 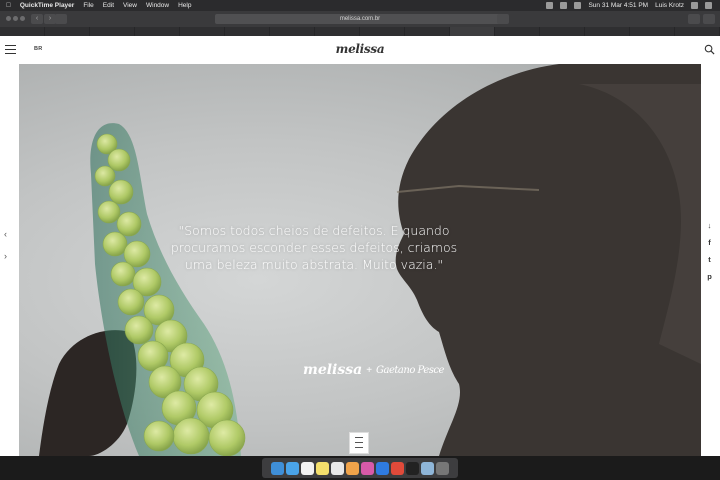 What do you see at coordinates (578, 5) in the screenshot?
I see `battery-icon` at bounding box center [578, 5].